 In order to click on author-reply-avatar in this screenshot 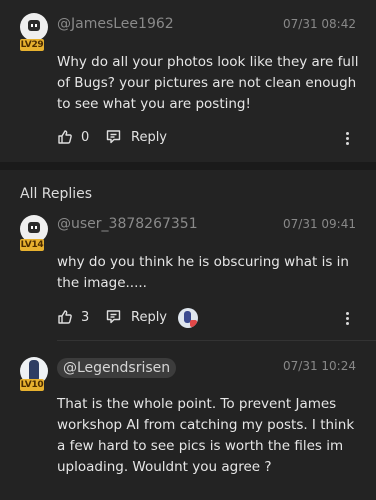, I will do `click(188, 318)`.